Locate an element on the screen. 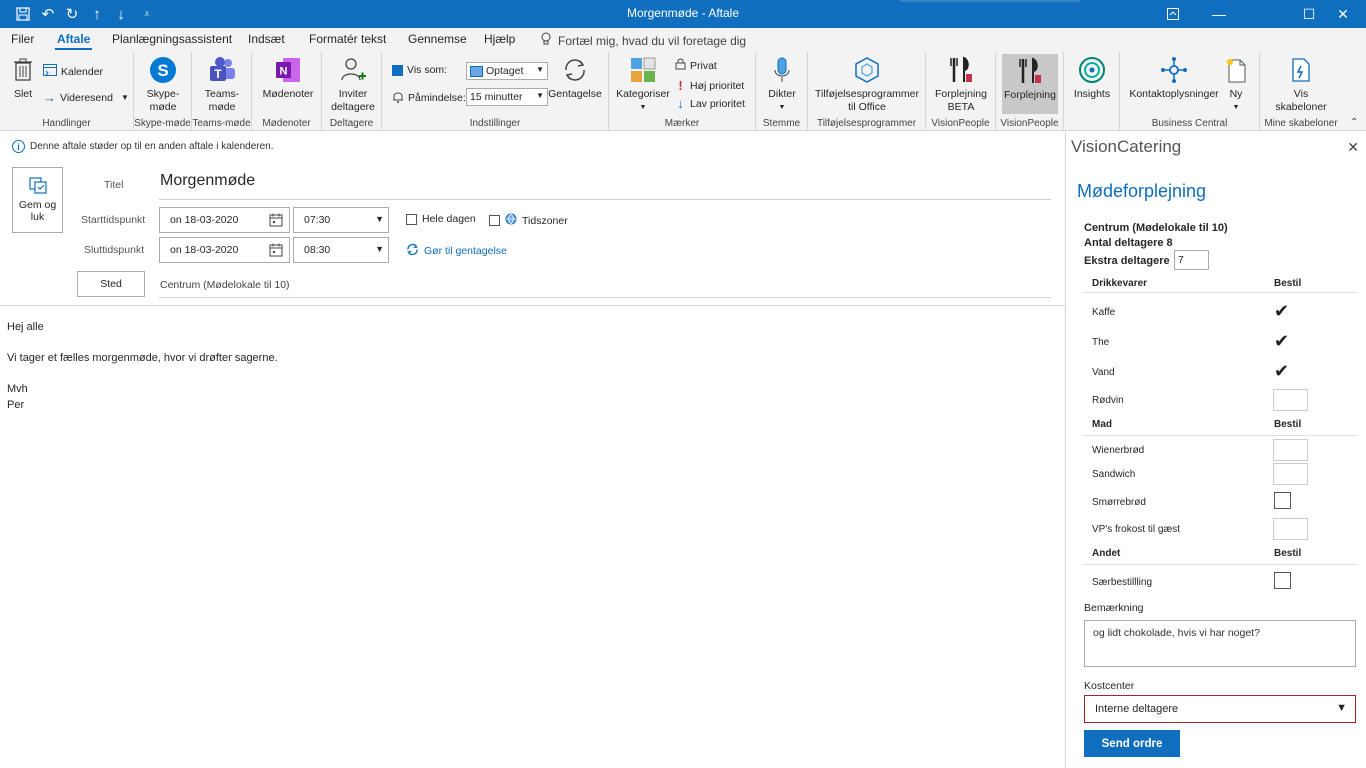 The image size is (1366, 768). private-button: Privat is located at coordinates (696, 65).